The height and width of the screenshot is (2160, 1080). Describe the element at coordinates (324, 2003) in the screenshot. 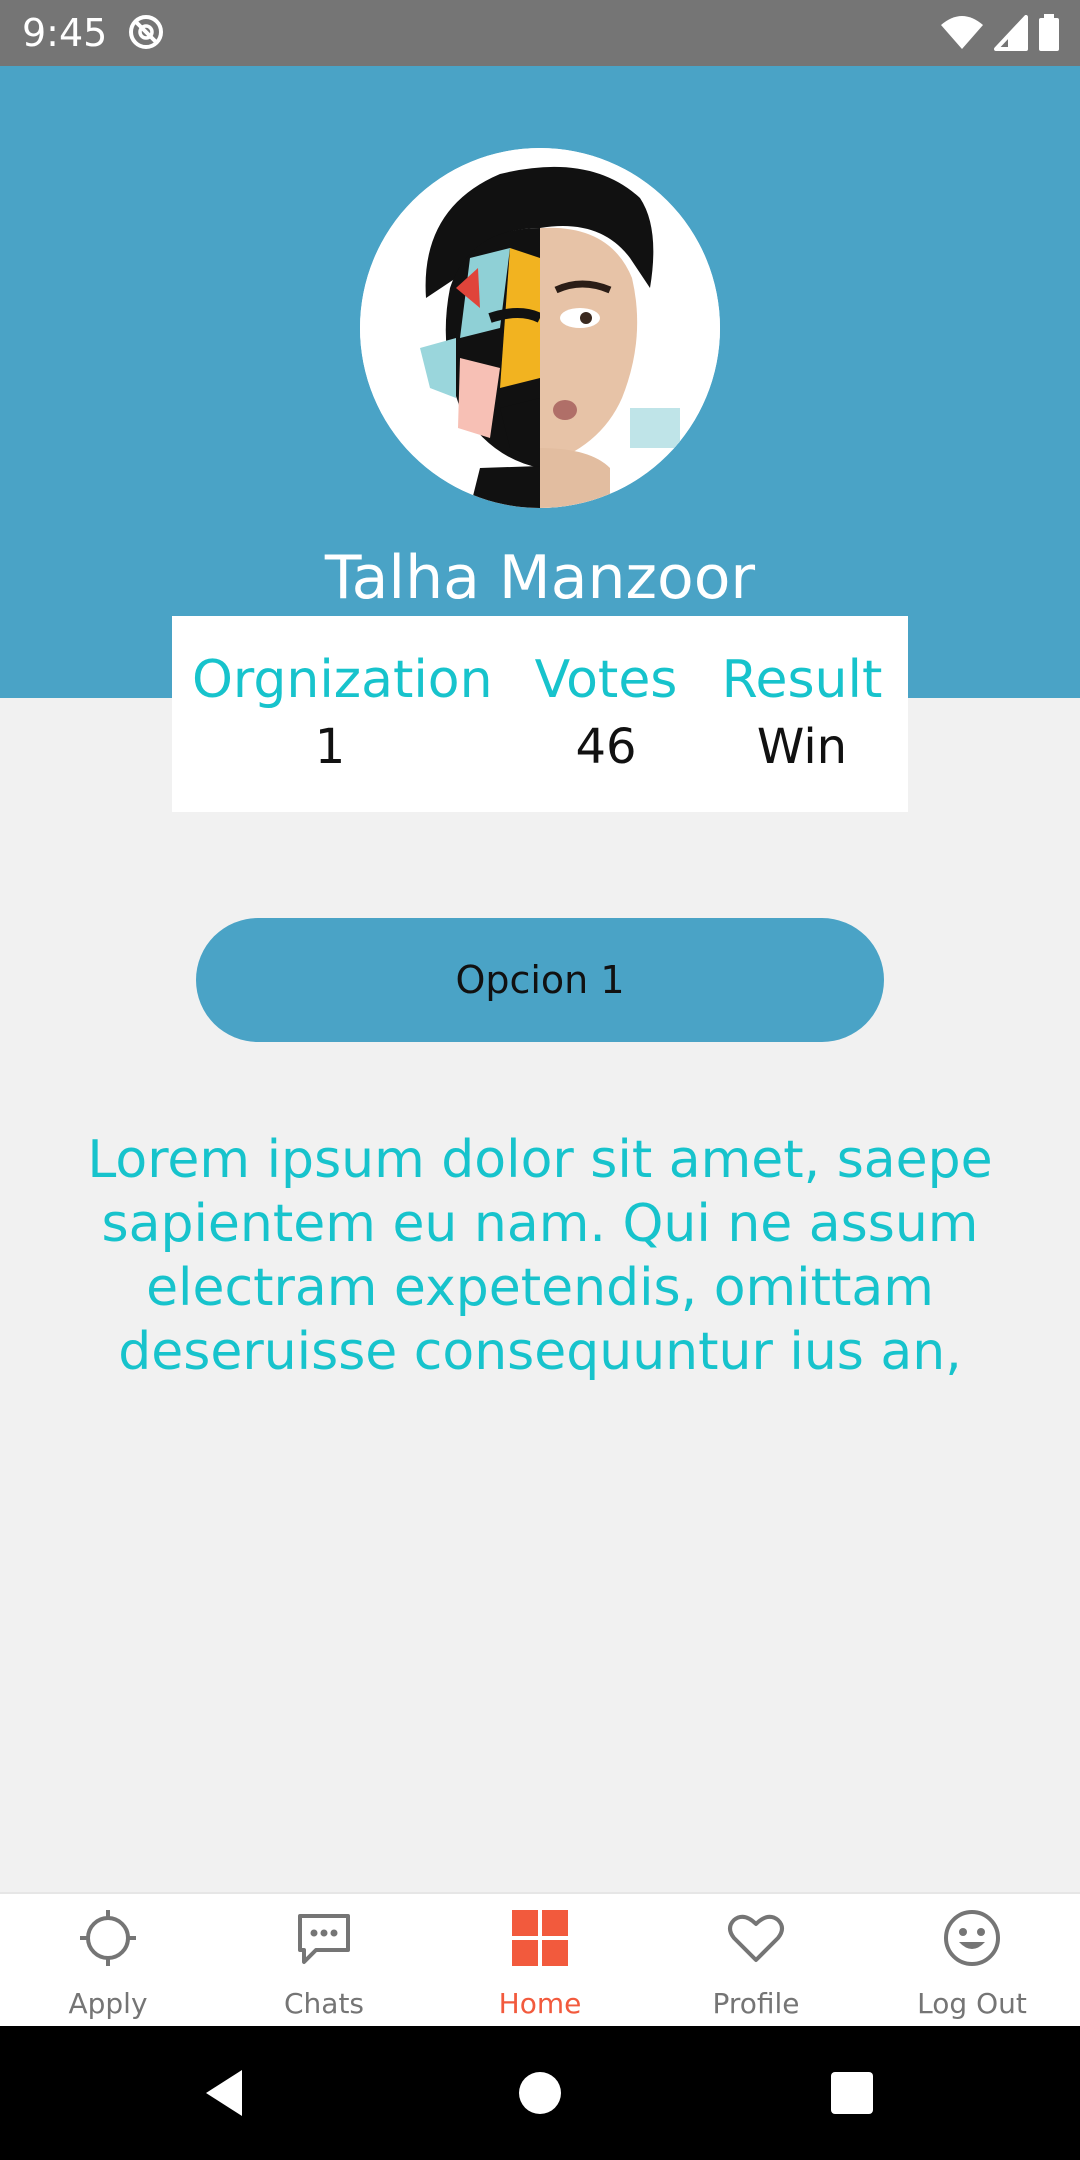

I see `nav-label-chats: Chats` at that location.